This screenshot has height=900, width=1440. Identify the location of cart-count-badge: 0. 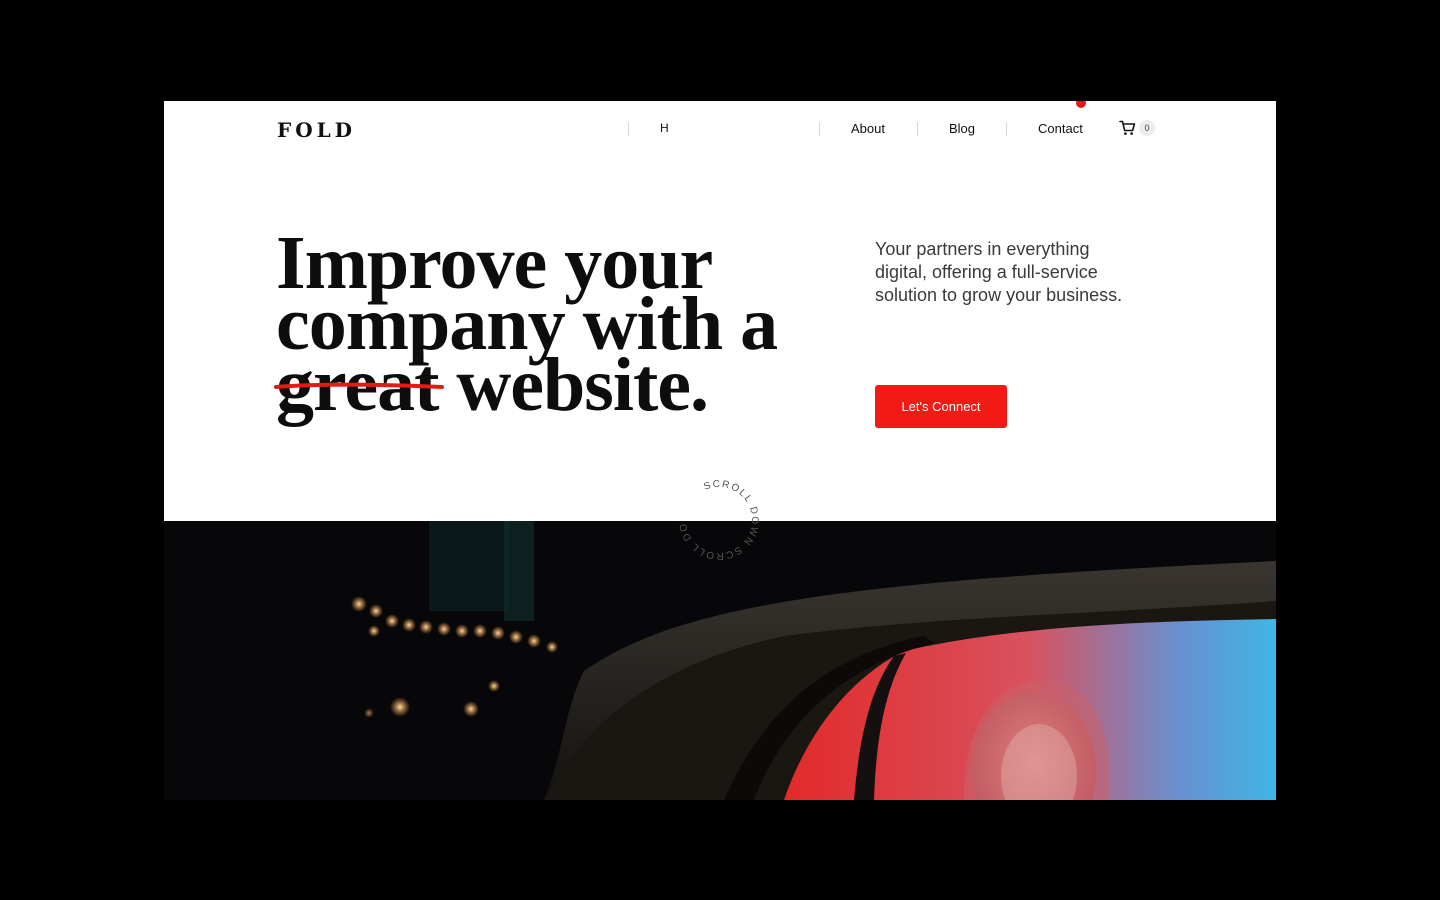
(1147, 128).